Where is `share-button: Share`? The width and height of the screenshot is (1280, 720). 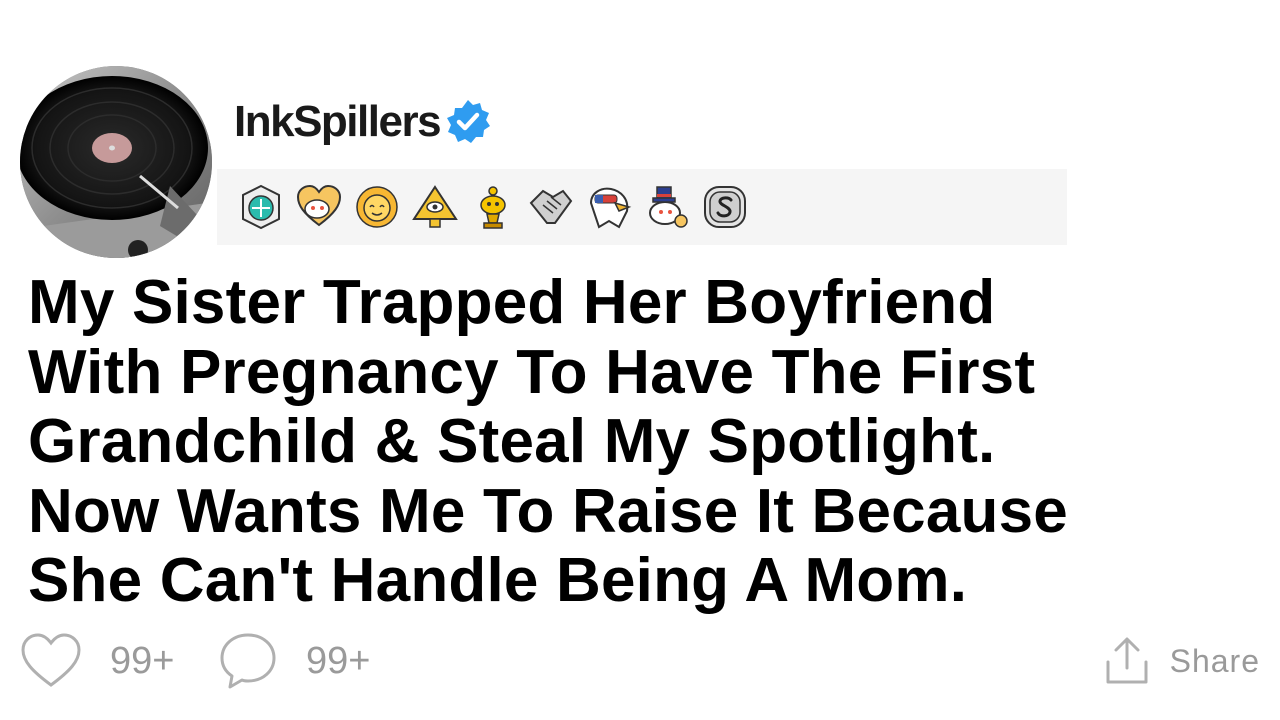 share-button: Share is located at coordinates (1182, 661).